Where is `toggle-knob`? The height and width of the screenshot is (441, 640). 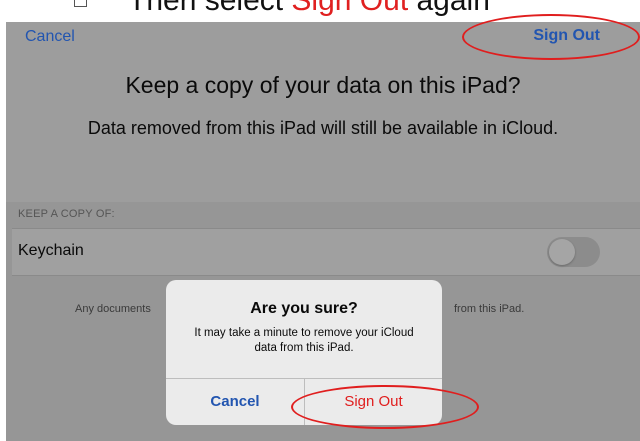
toggle-knob is located at coordinates (562, 252).